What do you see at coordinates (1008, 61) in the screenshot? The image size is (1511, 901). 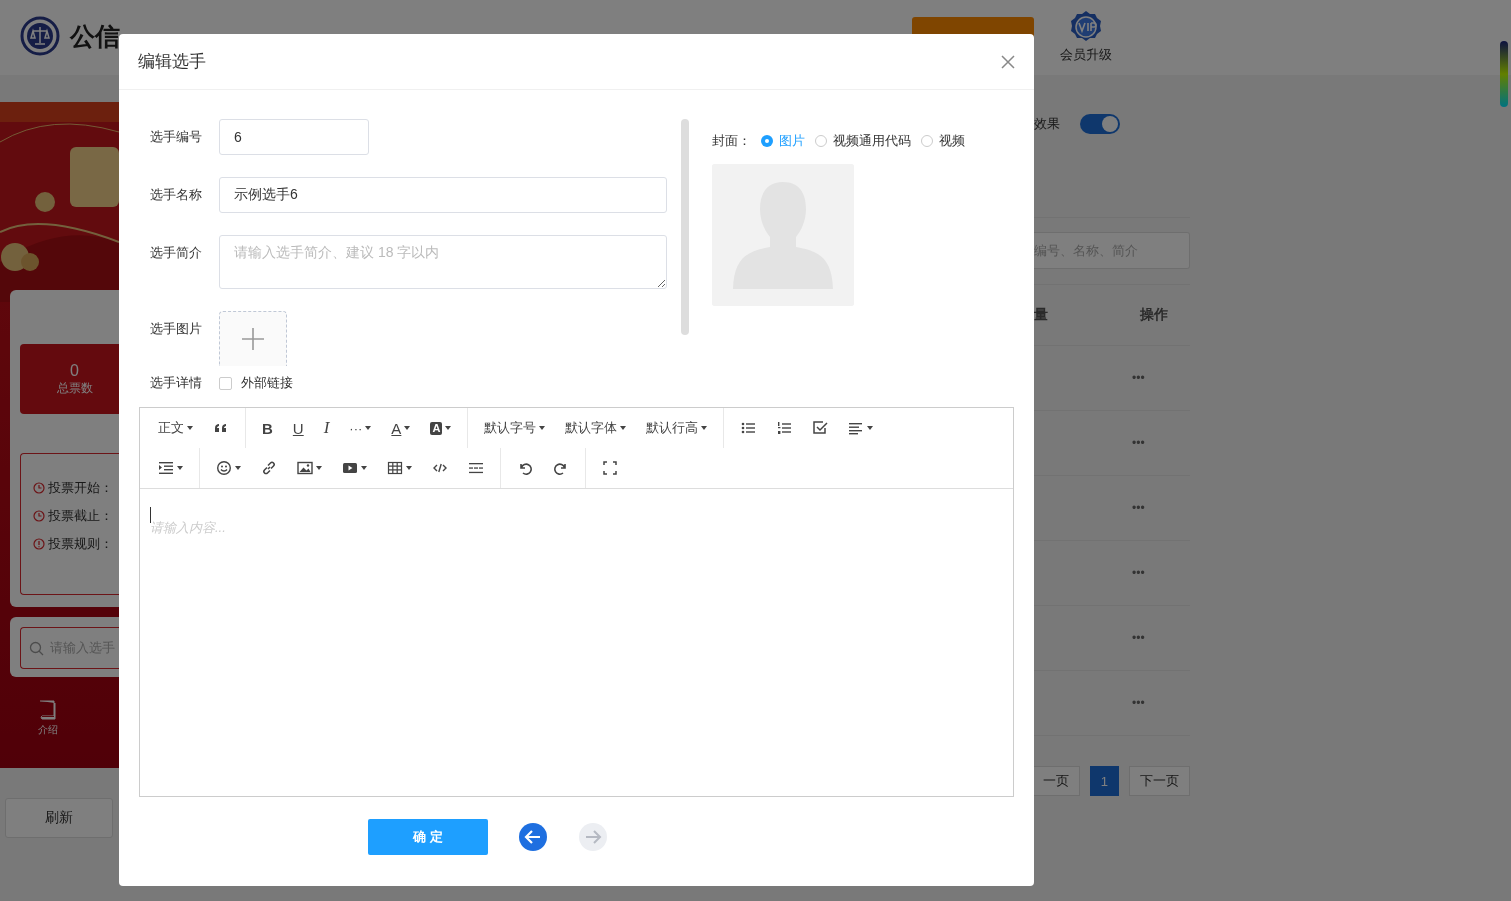 I see `close-icon` at bounding box center [1008, 61].